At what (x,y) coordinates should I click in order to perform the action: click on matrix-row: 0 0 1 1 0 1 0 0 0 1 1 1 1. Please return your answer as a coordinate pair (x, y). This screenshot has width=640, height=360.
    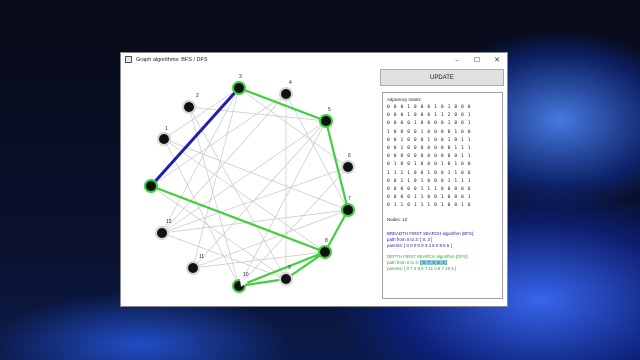
    Looking at the image, I should click on (429, 181).